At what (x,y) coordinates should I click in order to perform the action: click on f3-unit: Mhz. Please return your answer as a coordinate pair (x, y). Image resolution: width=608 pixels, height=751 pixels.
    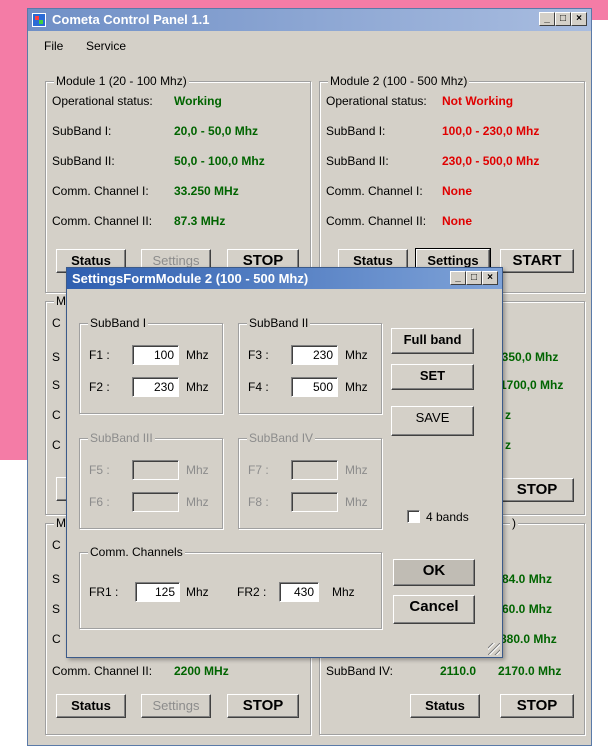
    Looking at the image, I should click on (356, 355).